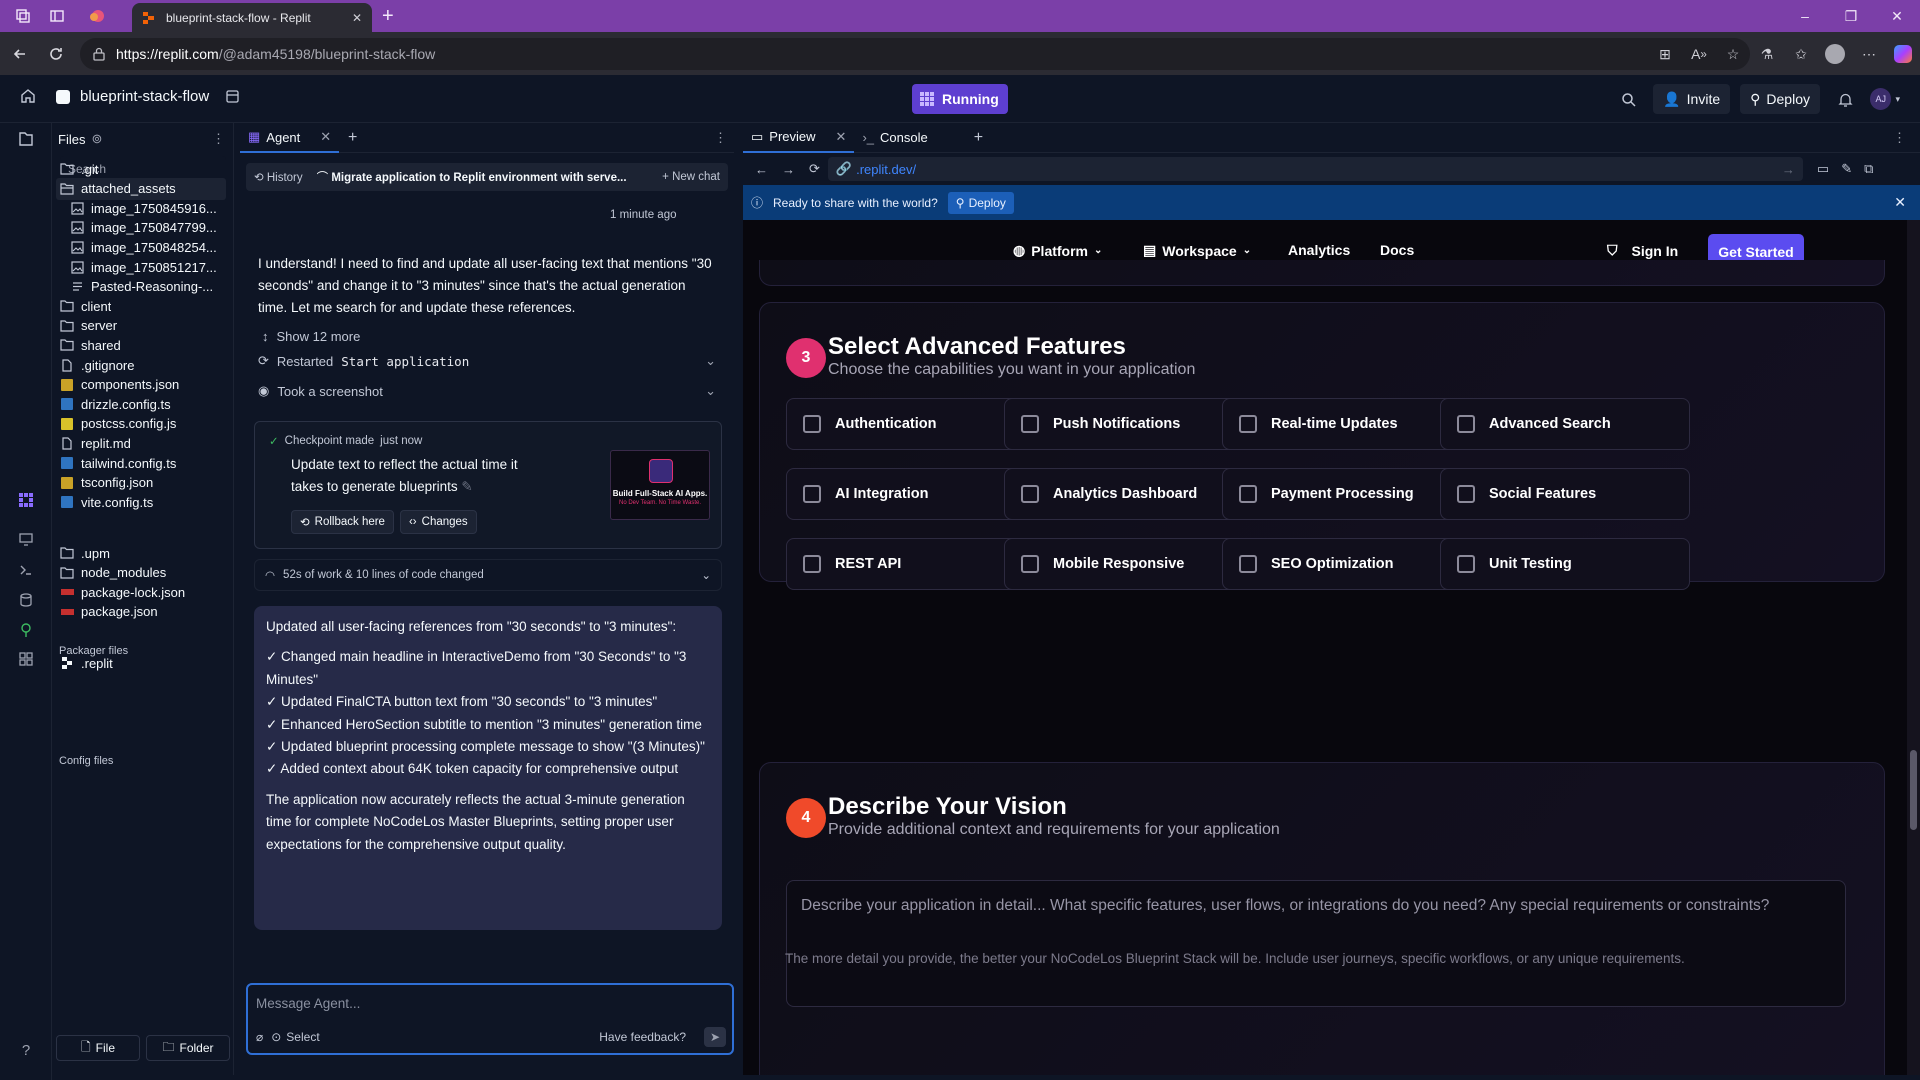  What do you see at coordinates (232, 96) in the screenshot?
I see `project-info-icon` at bounding box center [232, 96].